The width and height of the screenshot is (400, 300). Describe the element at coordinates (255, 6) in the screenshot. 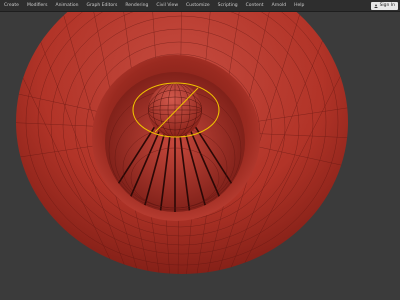

I see `menu-content: Content` at that location.